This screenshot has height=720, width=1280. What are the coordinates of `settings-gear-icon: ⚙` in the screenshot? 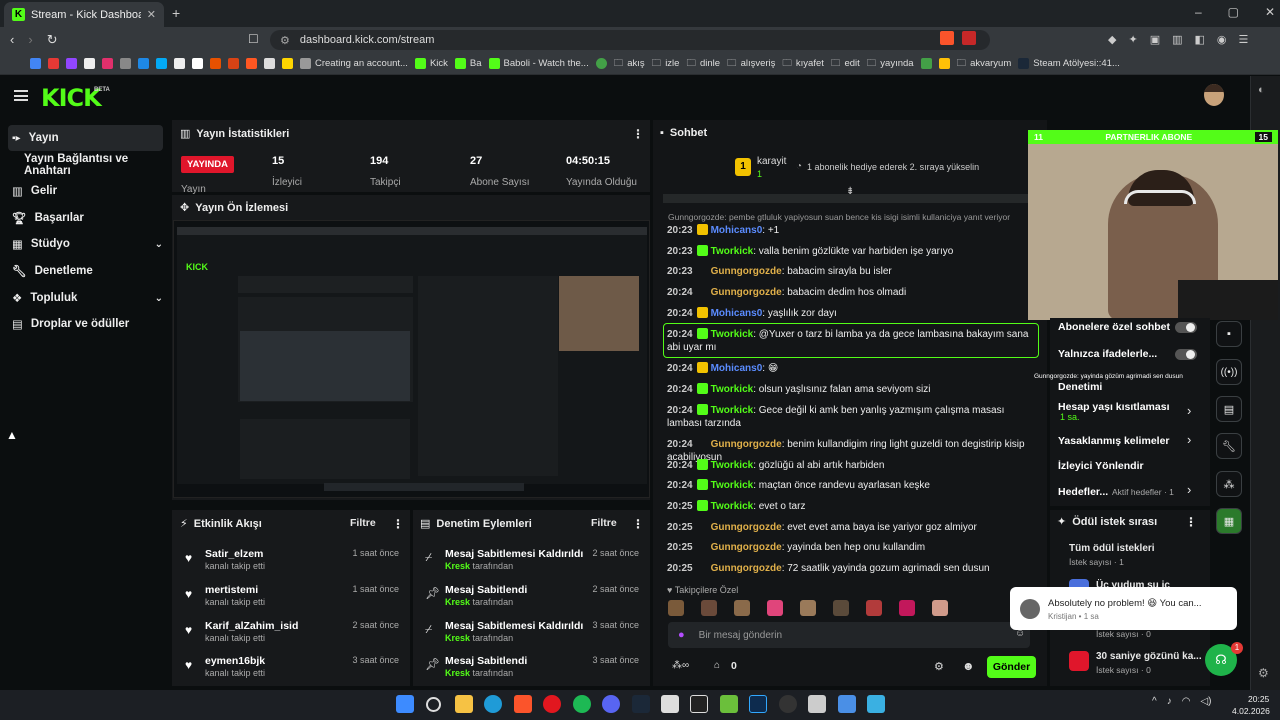 It's located at (1263, 673).